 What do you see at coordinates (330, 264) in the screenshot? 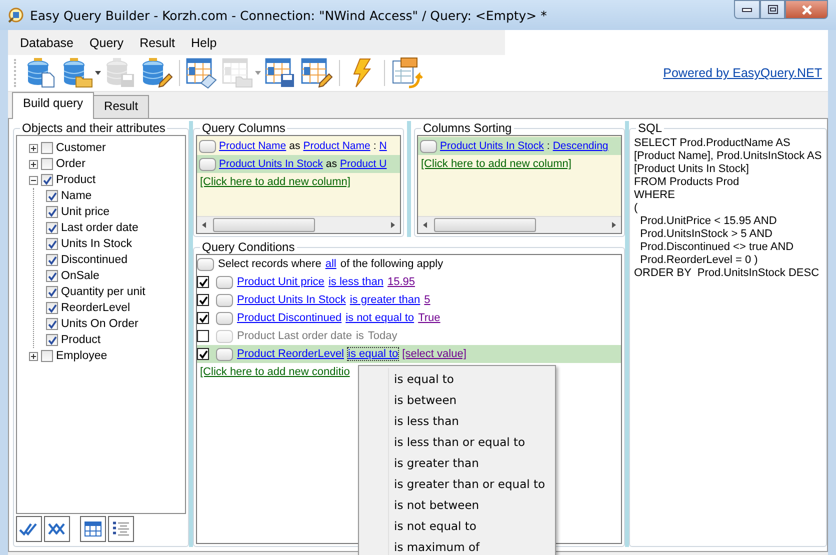
I see `quantifier-link: all` at bounding box center [330, 264].